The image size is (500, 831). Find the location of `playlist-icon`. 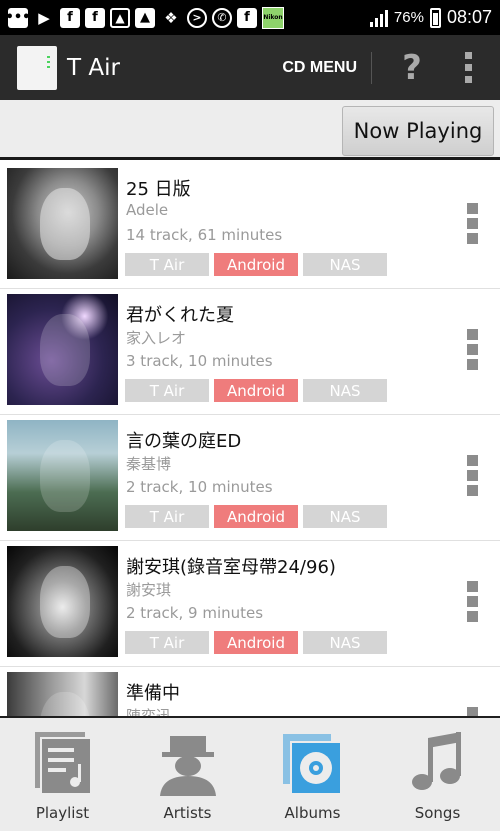

playlist-icon is located at coordinates (63, 763).